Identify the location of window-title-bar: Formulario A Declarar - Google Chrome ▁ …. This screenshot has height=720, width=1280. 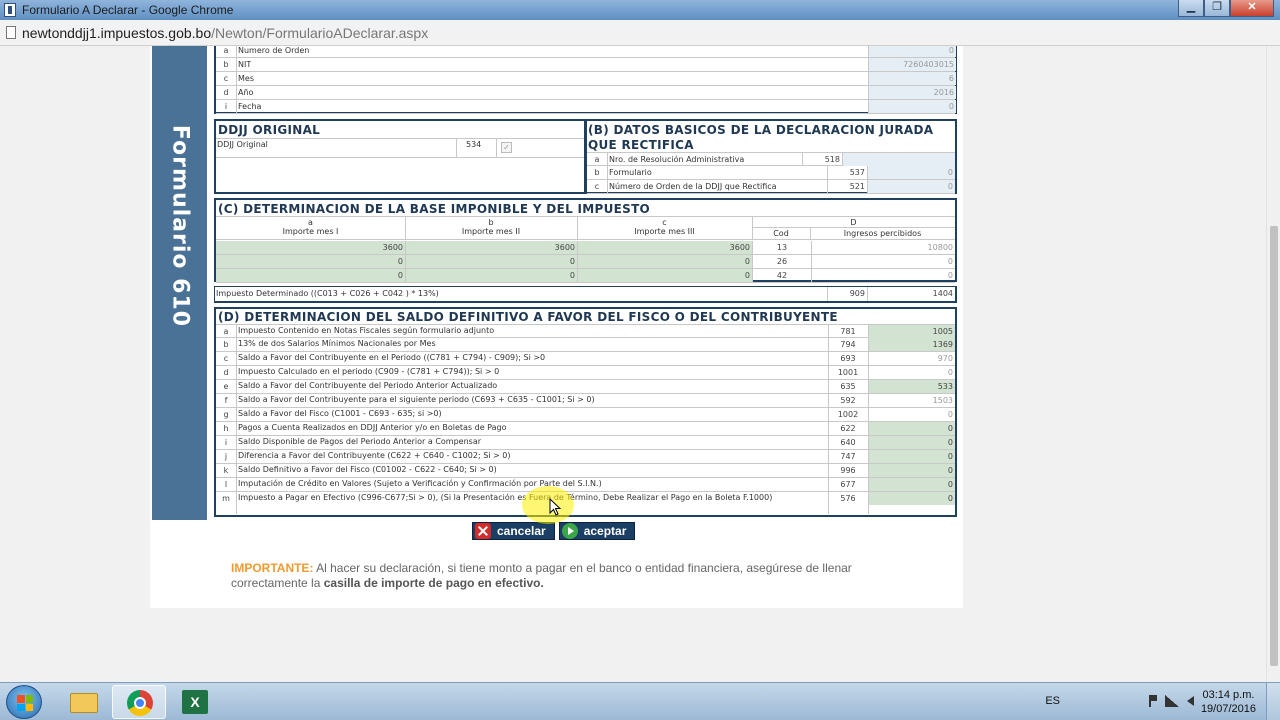
(640, 10).